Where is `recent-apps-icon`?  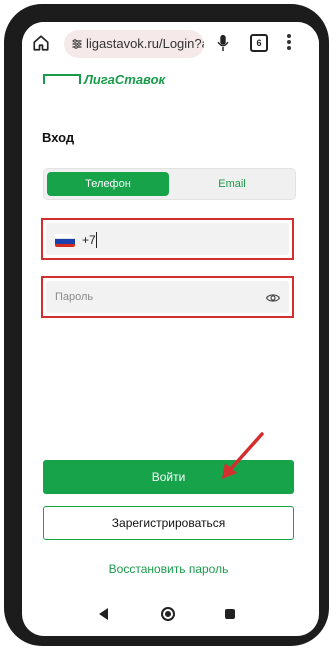
recent-apps-icon is located at coordinates (230, 614).